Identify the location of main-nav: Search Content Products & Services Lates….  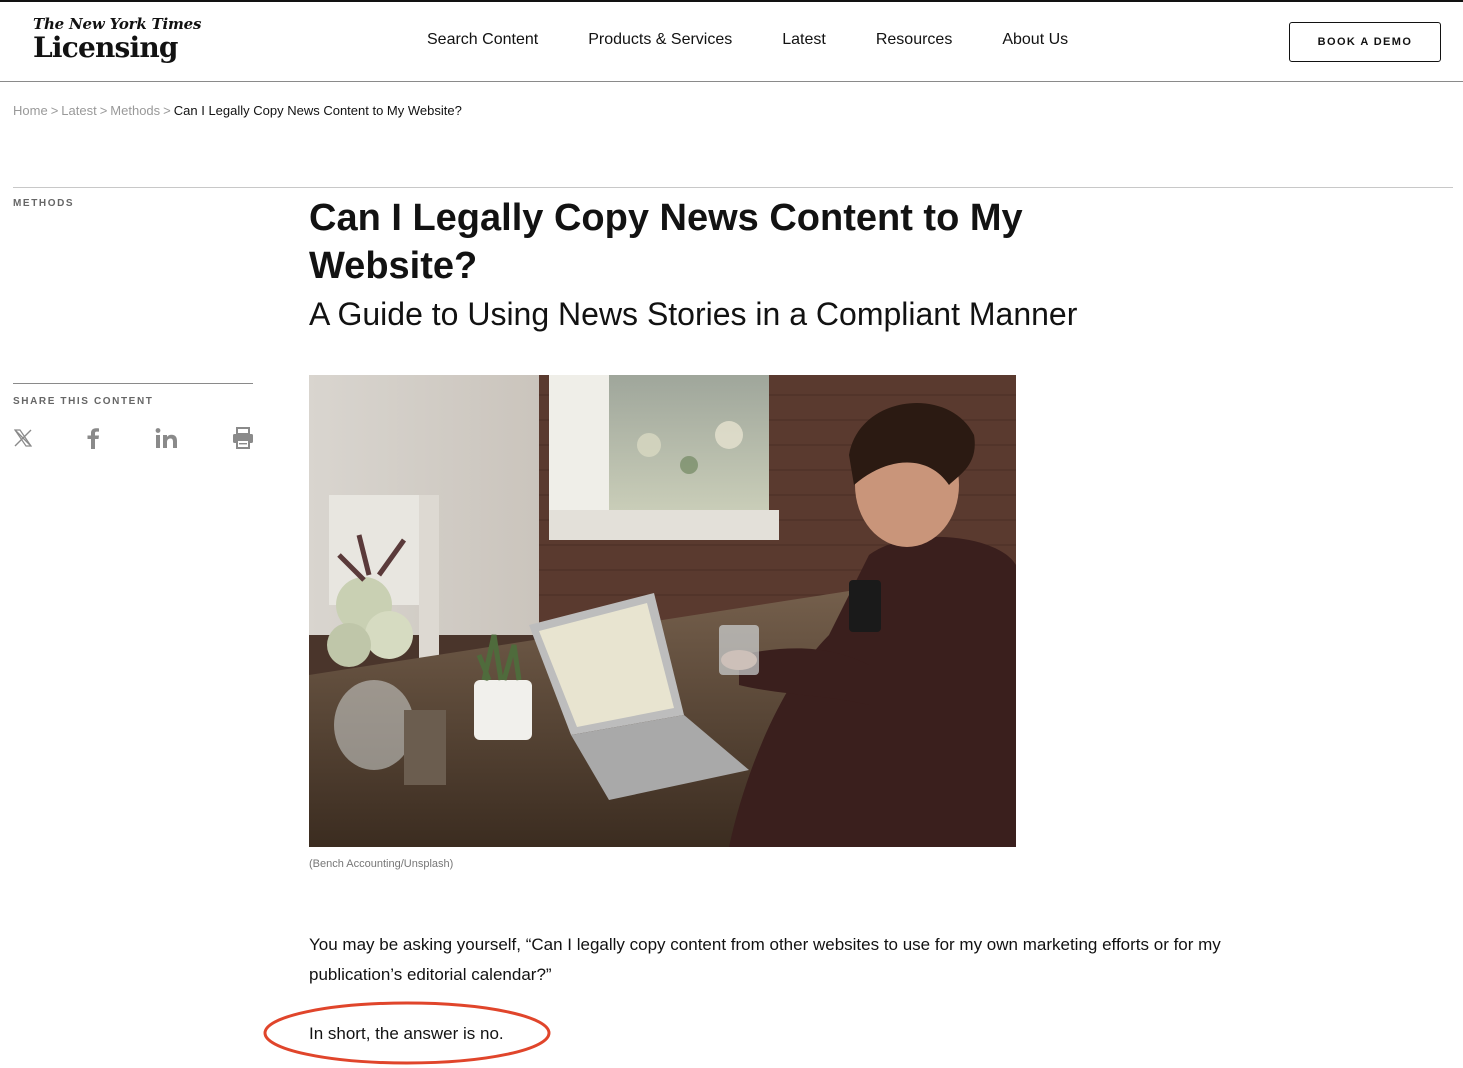
(772, 40).